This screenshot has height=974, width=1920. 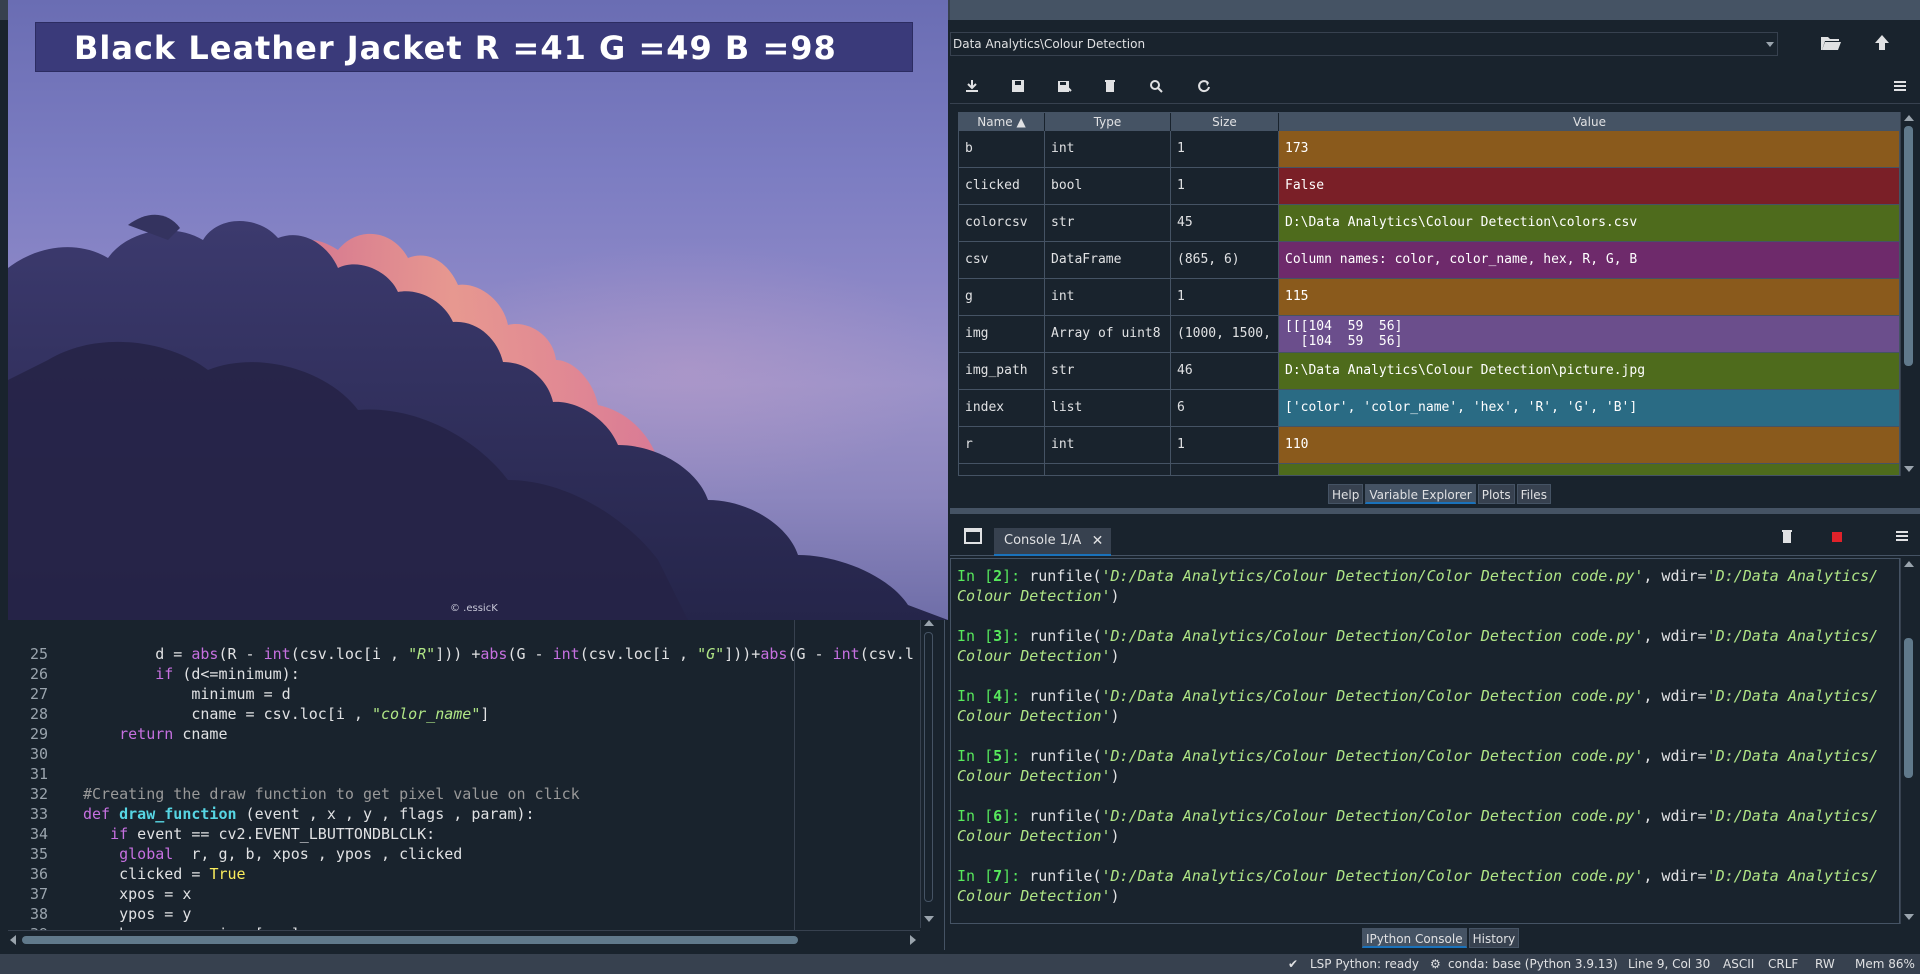 What do you see at coordinates (470, 714) in the screenshot?
I see `code-line: 28 cname = csv.loc[i , "color_name"]` at bounding box center [470, 714].